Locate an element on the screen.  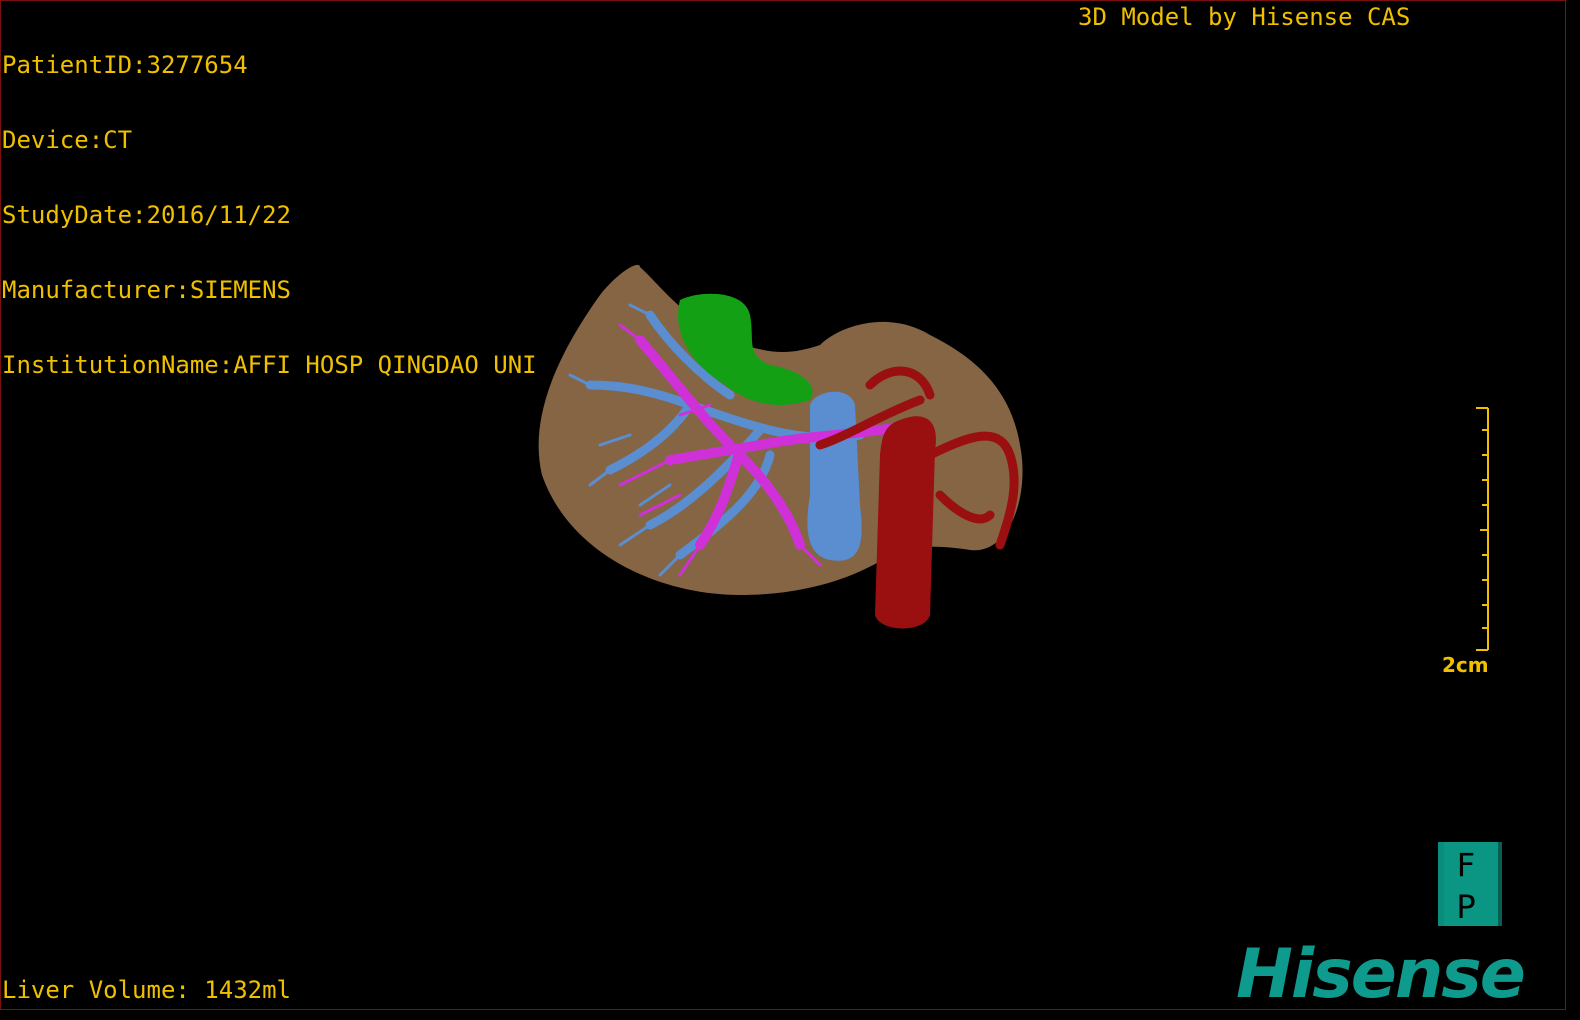
patient-id-text: PatientID:3277654 is located at coordinates (125, 65).